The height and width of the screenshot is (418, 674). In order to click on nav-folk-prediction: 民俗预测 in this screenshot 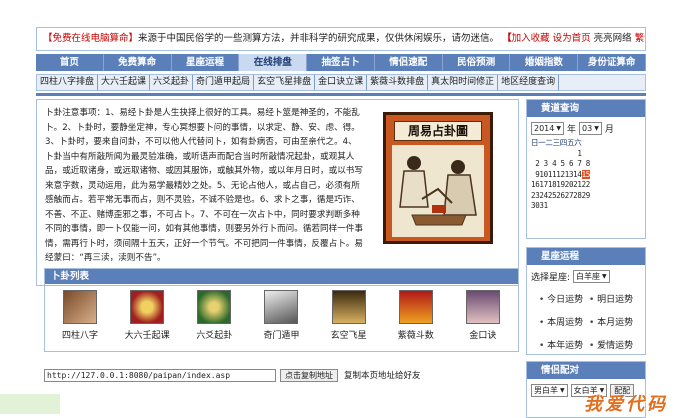, I will do `click(477, 62)`.